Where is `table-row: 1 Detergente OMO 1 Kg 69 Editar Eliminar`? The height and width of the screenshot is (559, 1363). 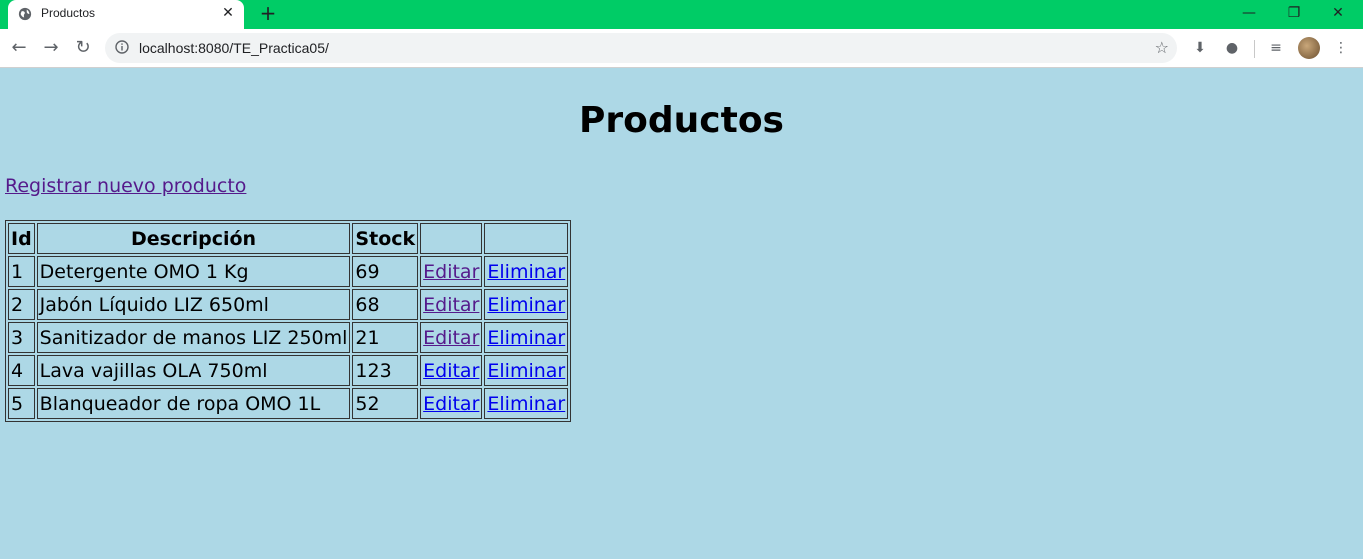
table-row: 1 Detergente OMO 1 Kg 69 Editar Eliminar is located at coordinates (288, 271).